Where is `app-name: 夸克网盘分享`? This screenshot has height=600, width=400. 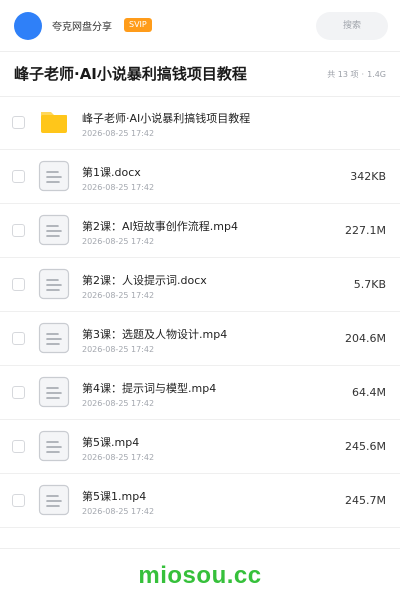 app-name: 夸克网盘分享 is located at coordinates (82, 27).